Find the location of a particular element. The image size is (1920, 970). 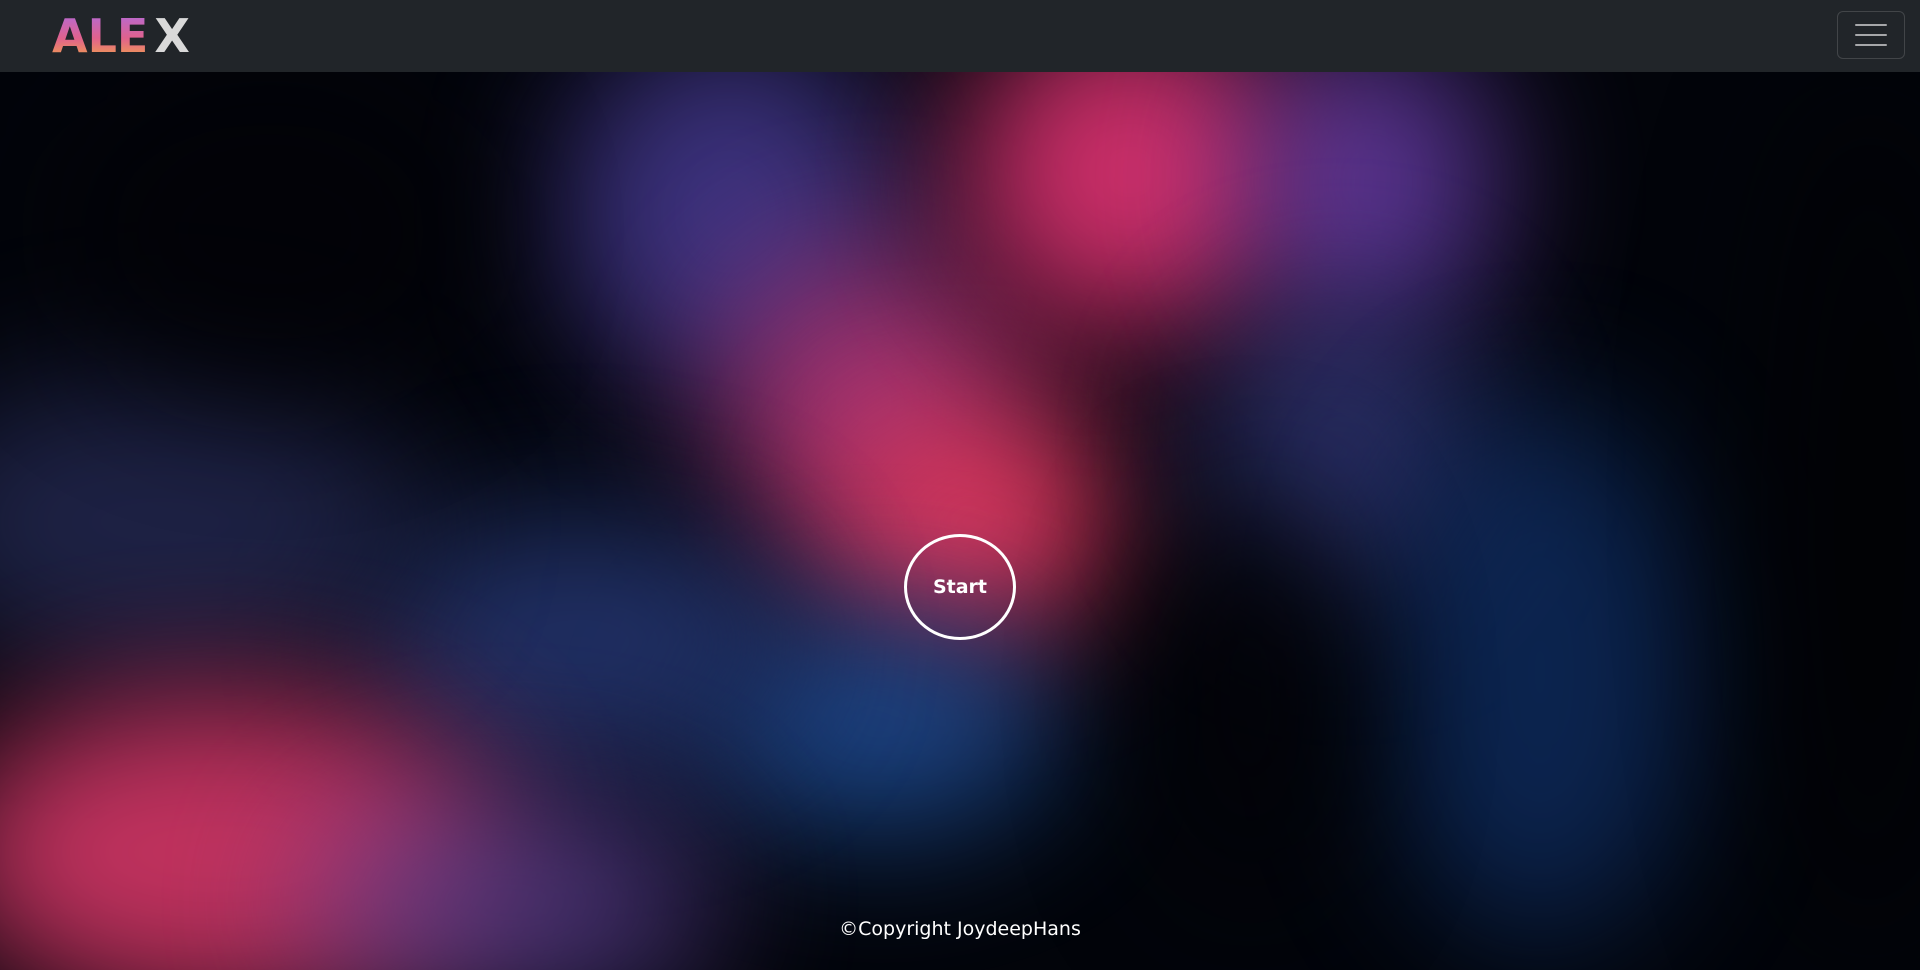

brand-logo: ALE X is located at coordinates (121, 36).